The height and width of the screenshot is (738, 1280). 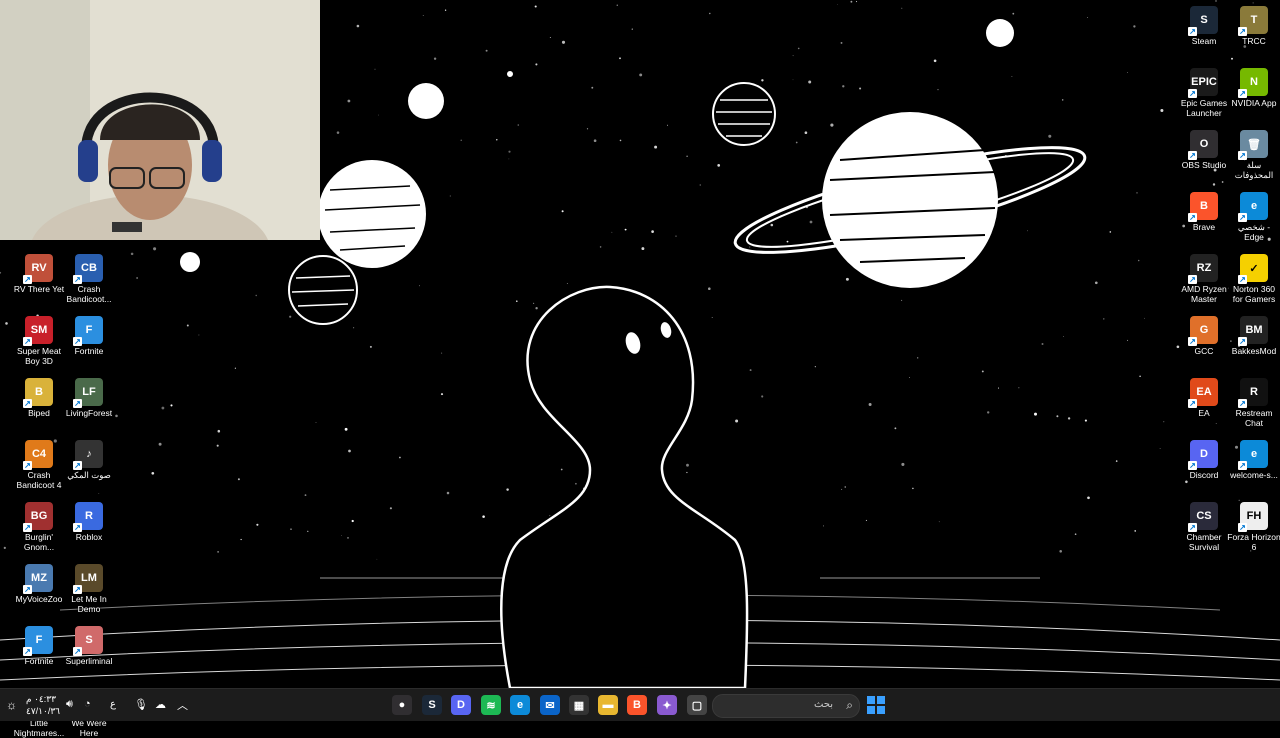 I want to click on icon-label: Biped, so click(x=39, y=413).